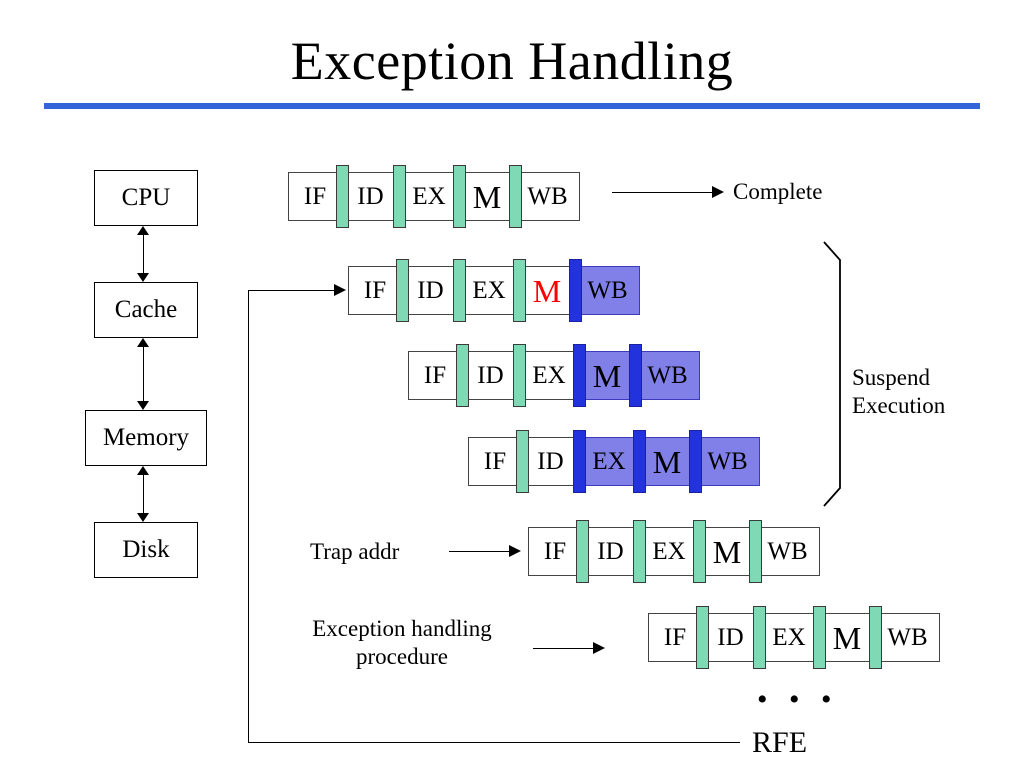 The image size is (1024, 768). I want to click on ellipsis-label: • • •, so click(798, 699).